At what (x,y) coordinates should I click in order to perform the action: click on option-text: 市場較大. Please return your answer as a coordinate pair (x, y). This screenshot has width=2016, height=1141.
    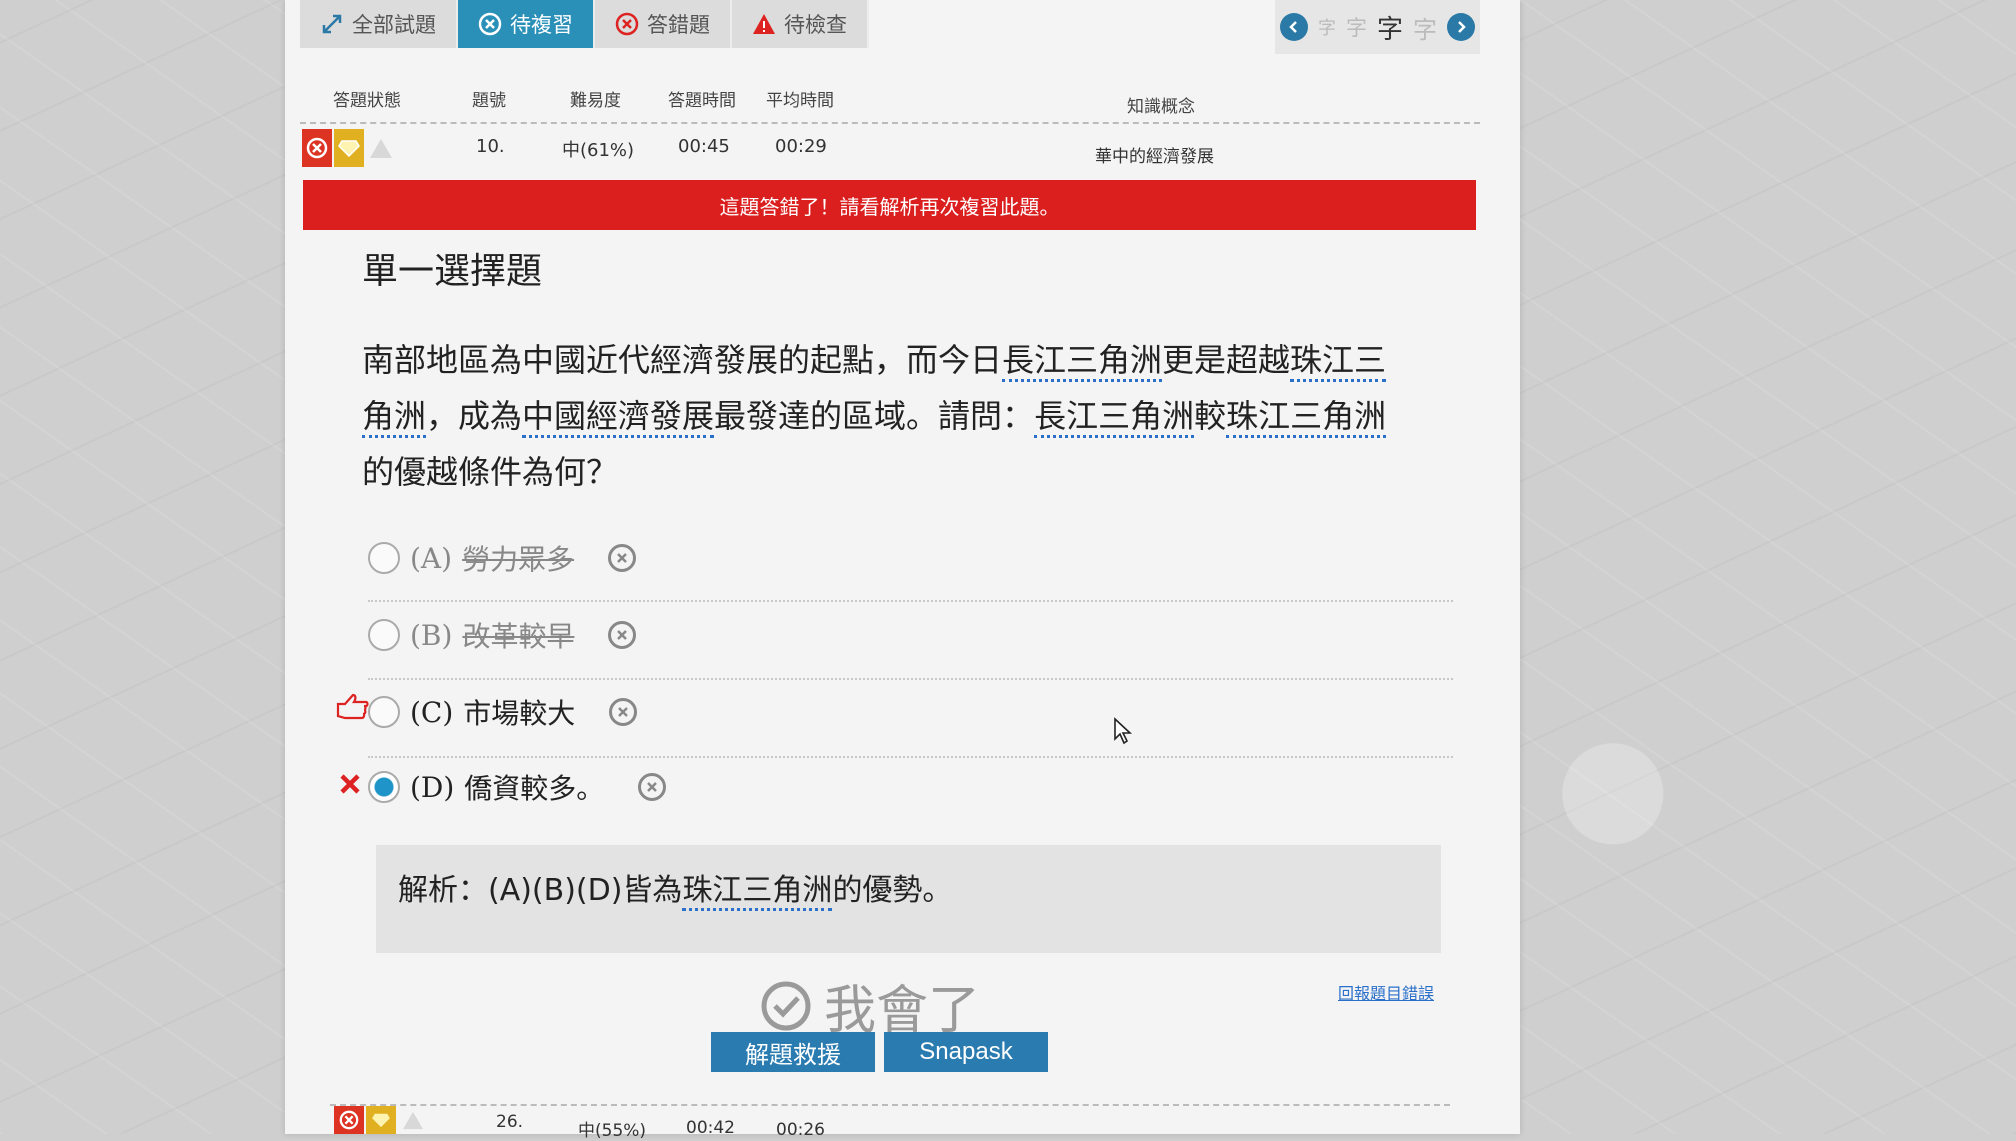
    Looking at the image, I should click on (519, 713).